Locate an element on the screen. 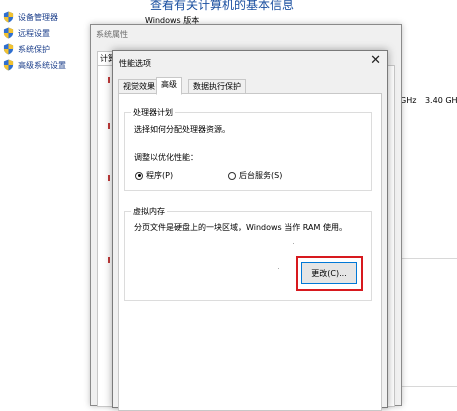 The width and height of the screenshot is (457, 411). sidebar-link-remote-settings: 远程设置 is located at coordinates (26, 33).